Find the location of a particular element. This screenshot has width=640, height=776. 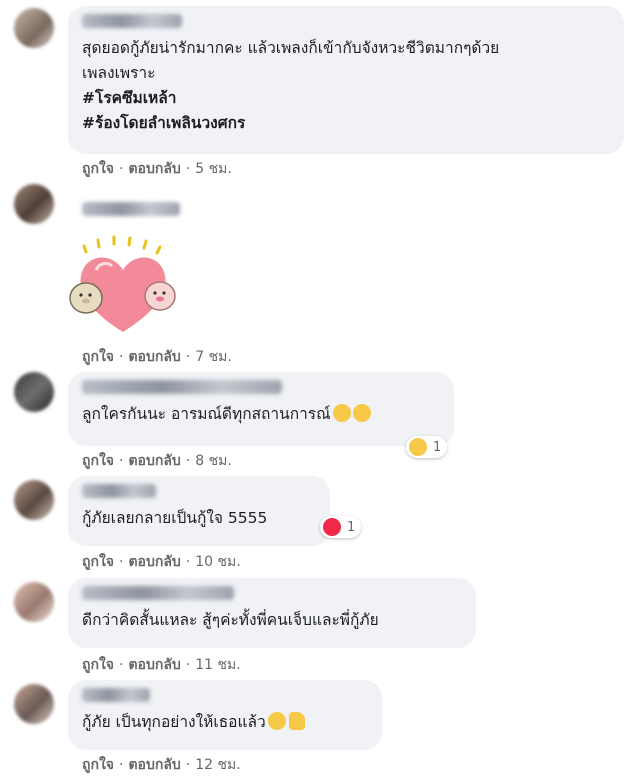

grinning-emoji-icon is located at coordinates (276, 721).